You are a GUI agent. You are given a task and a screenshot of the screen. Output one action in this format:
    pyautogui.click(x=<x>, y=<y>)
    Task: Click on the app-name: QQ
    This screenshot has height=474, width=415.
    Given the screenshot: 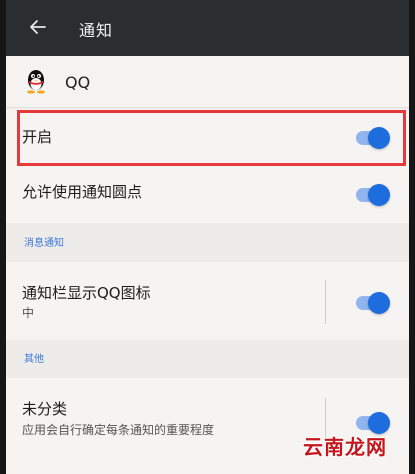 What is the action you would take?
    pyautogui.click(x=78, y=82)
    